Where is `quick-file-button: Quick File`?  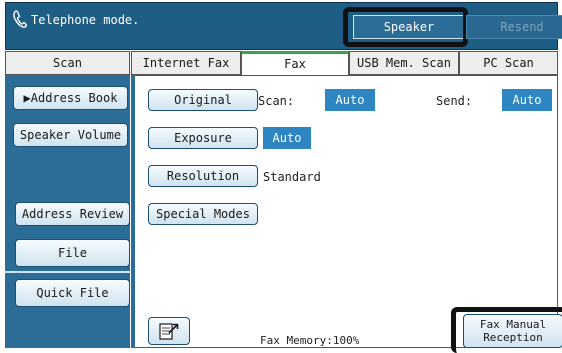
quick-file-button: Quick File is located at coordinates (72, 293).